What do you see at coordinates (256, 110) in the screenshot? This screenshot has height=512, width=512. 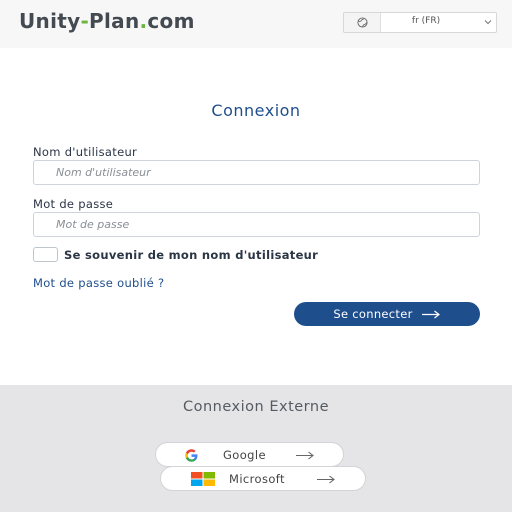 I see `login-title: Connexion` at bounding box center [256, 110].